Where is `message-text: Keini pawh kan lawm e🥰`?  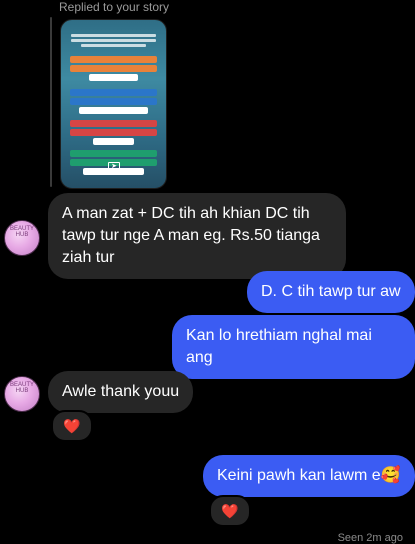 message-text: Keini pawh kan lawm e🥰 is located at coordinates (309, 475).